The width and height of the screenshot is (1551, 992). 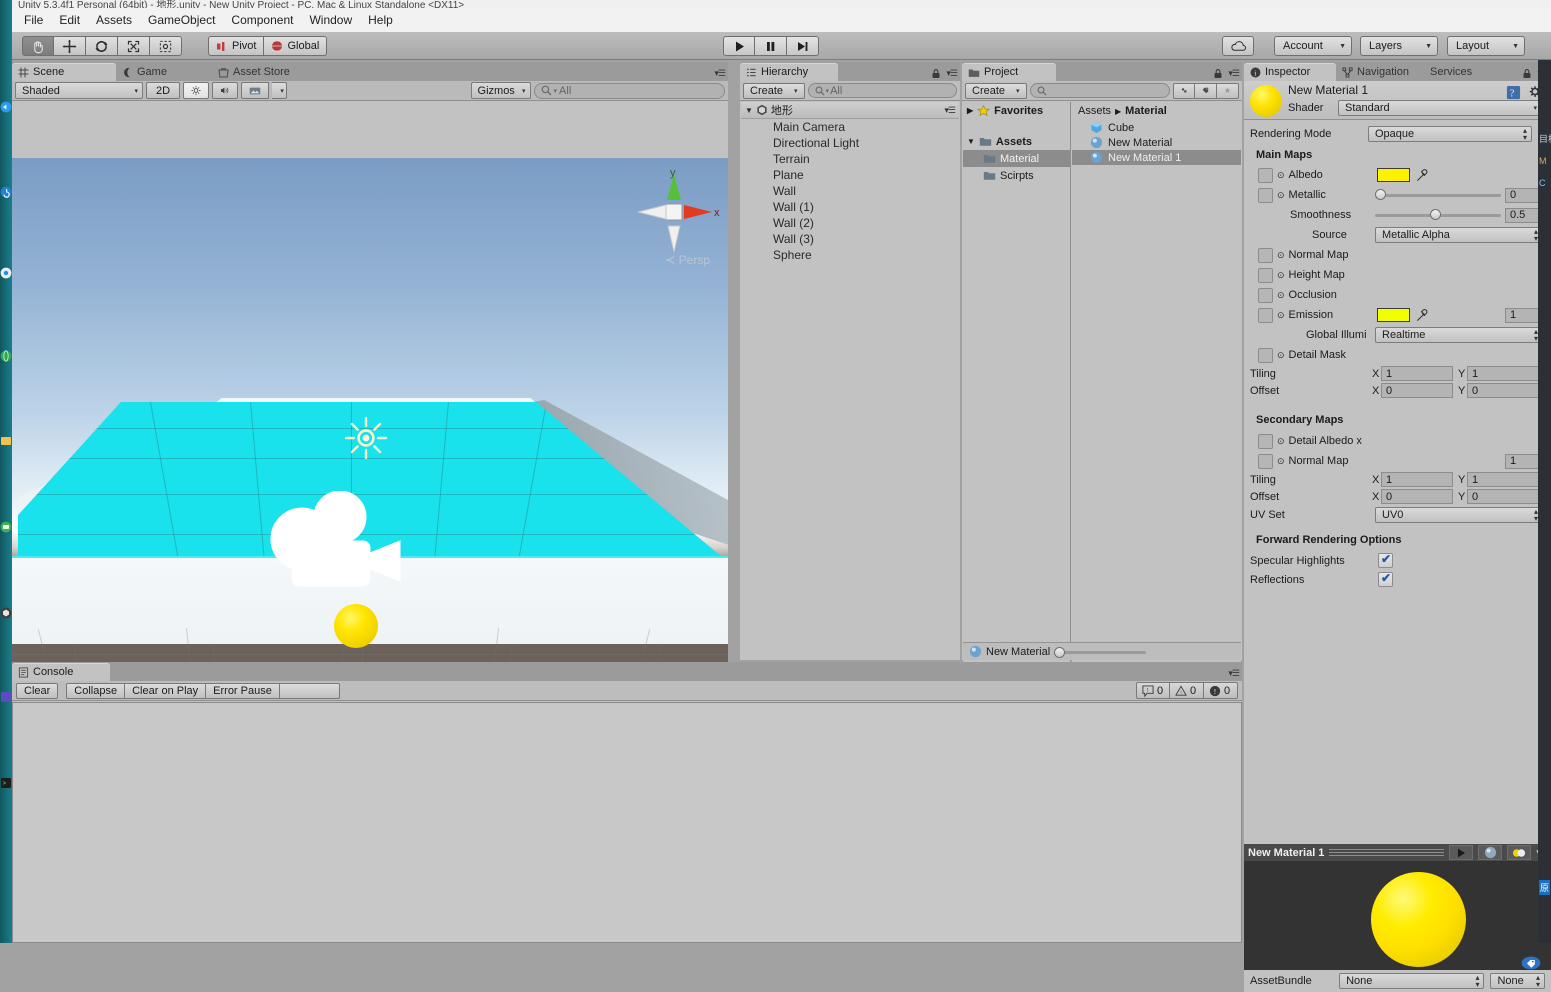 What do you see at coordinates (243, 690) in the screenshot?
I see `console-error-pause-button: Error Pause` at bounding box center [243, 690].